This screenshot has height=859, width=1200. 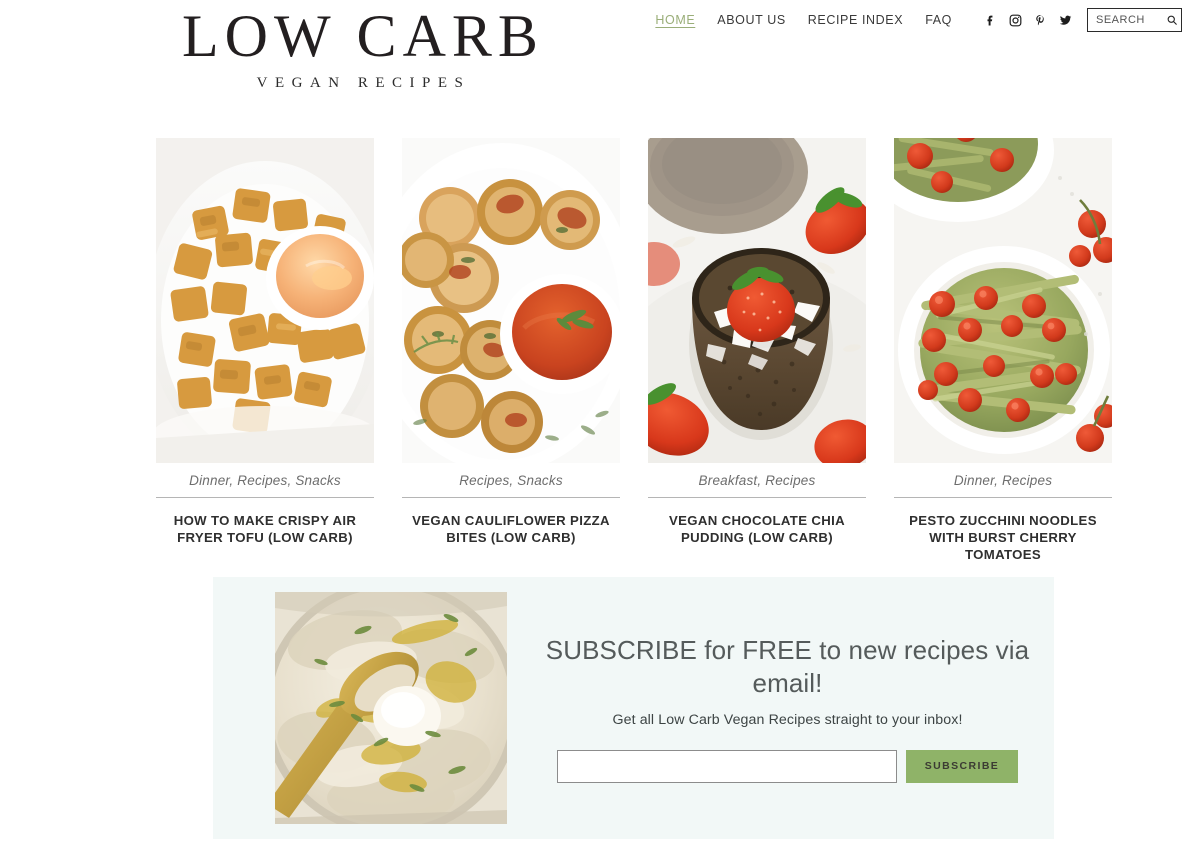 What do you see at coordinates (1003, 485) in the screenshot?
I see `recipe-categories: Dinner, Recipes` at bounding box center [1003, 485].